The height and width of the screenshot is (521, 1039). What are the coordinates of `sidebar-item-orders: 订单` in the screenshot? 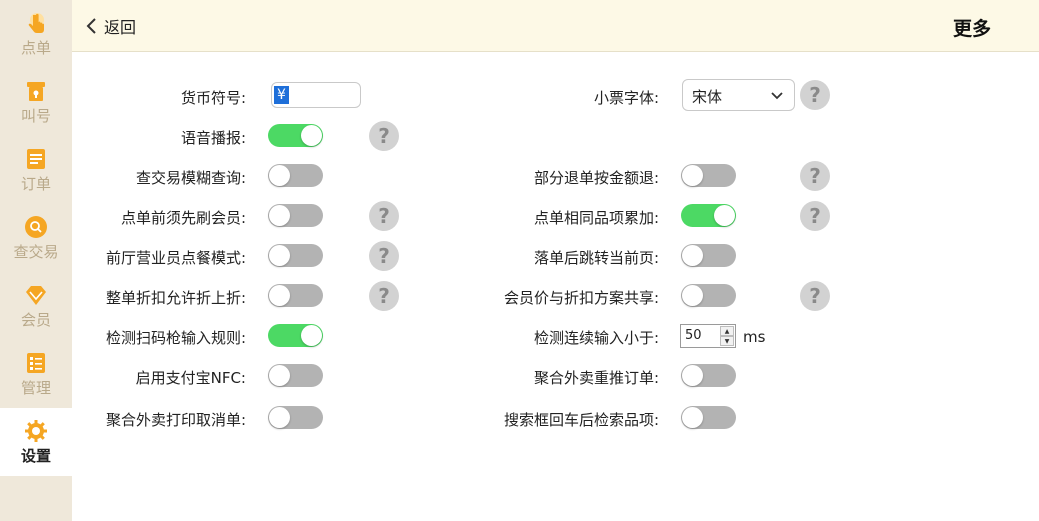 It's located at (36, 170).